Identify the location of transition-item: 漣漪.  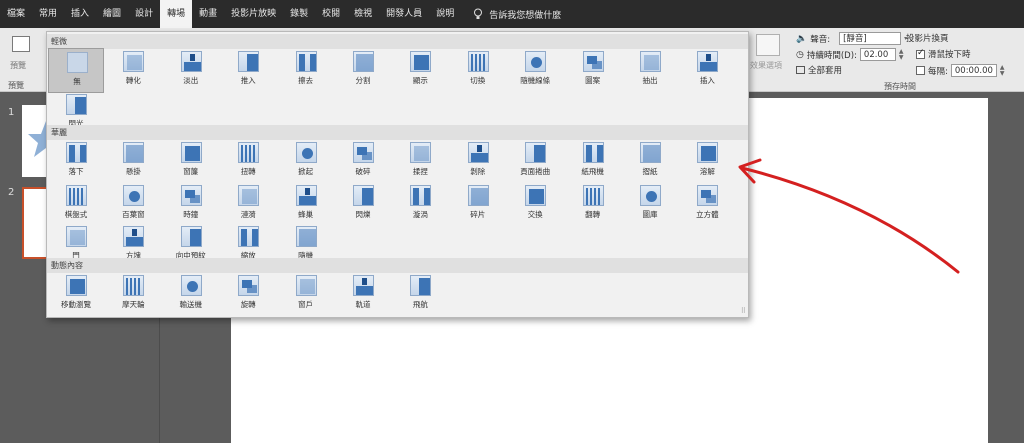
(248, 204).